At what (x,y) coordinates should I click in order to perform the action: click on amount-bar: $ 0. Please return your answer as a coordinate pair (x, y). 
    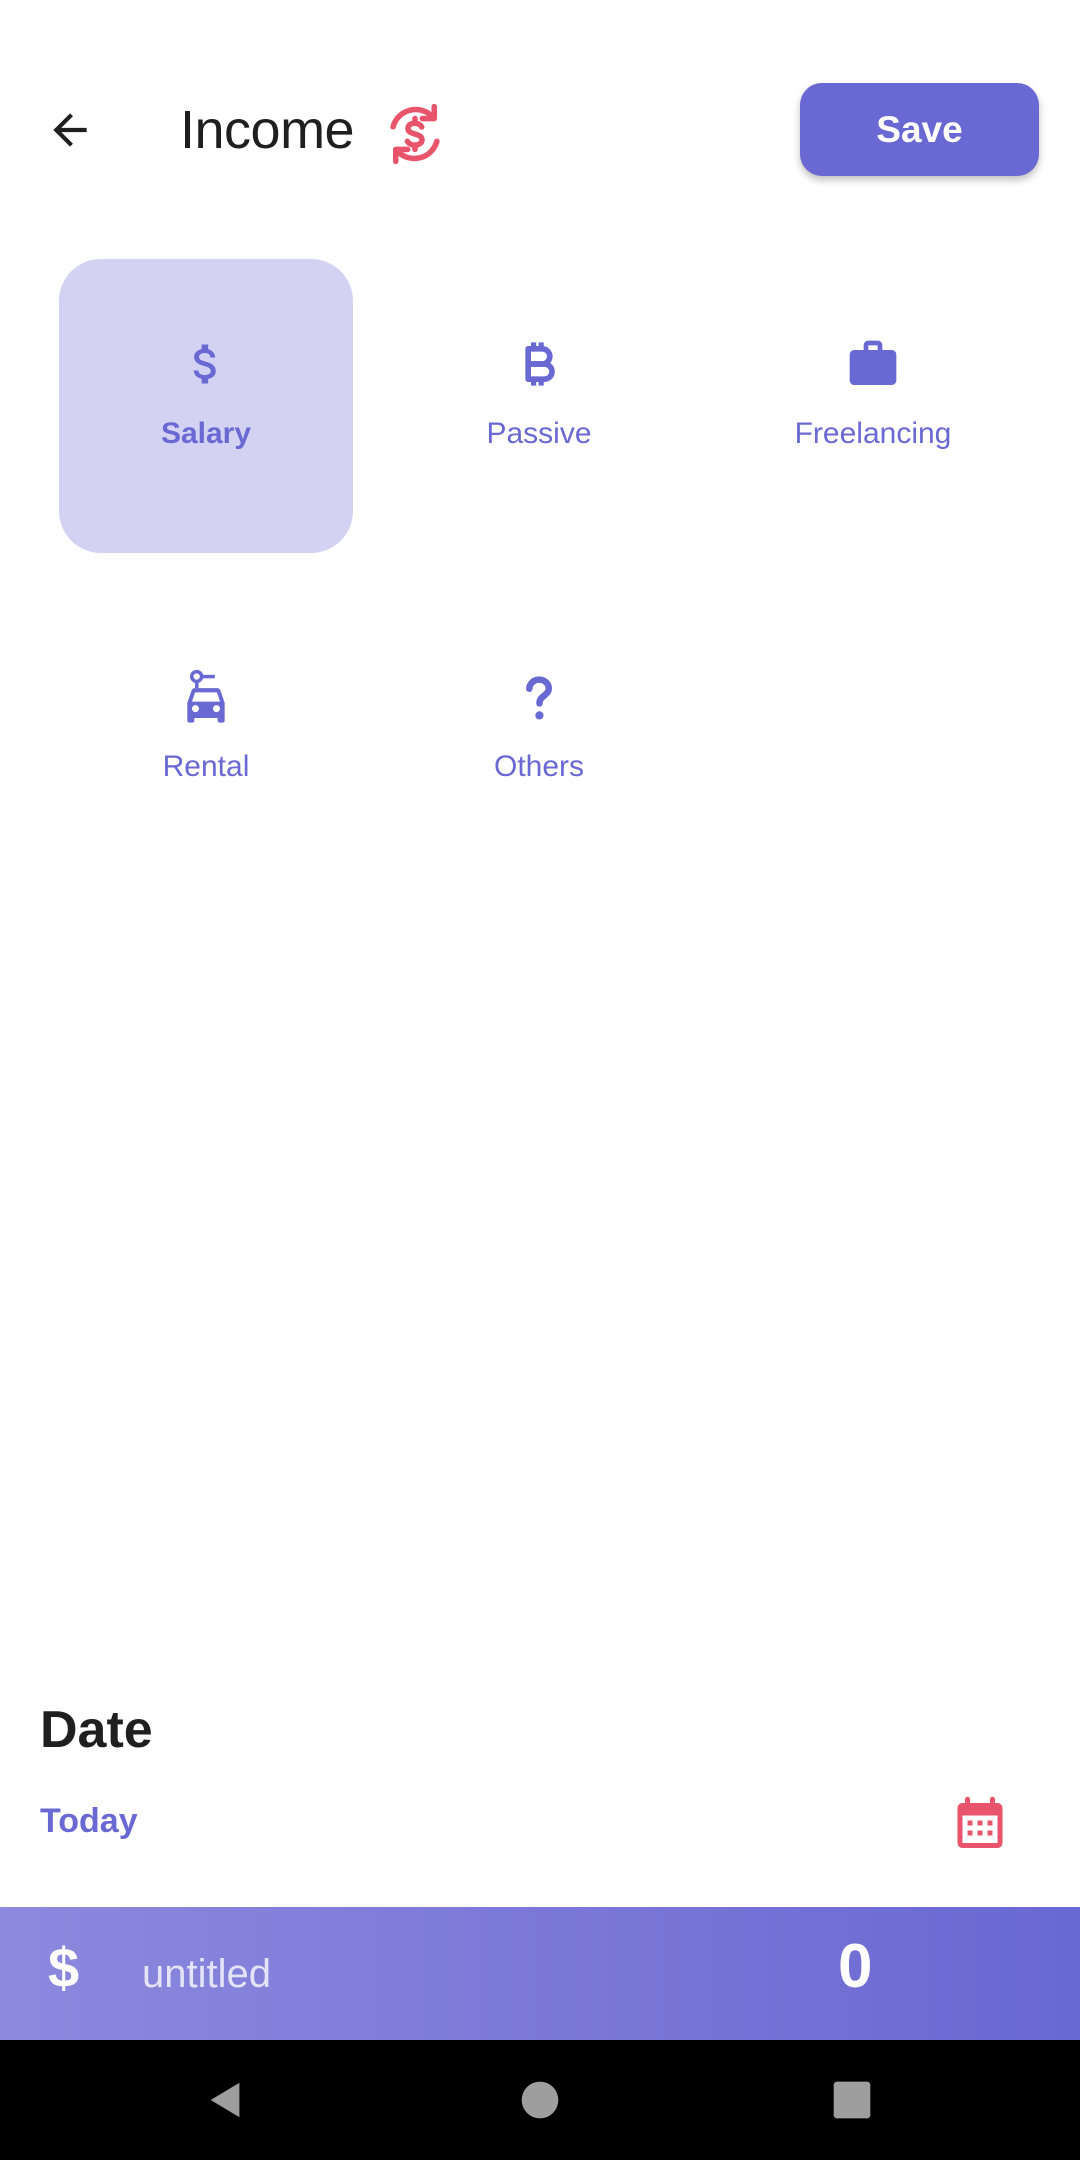
    Looking at the image, I should click on (540, 1973).